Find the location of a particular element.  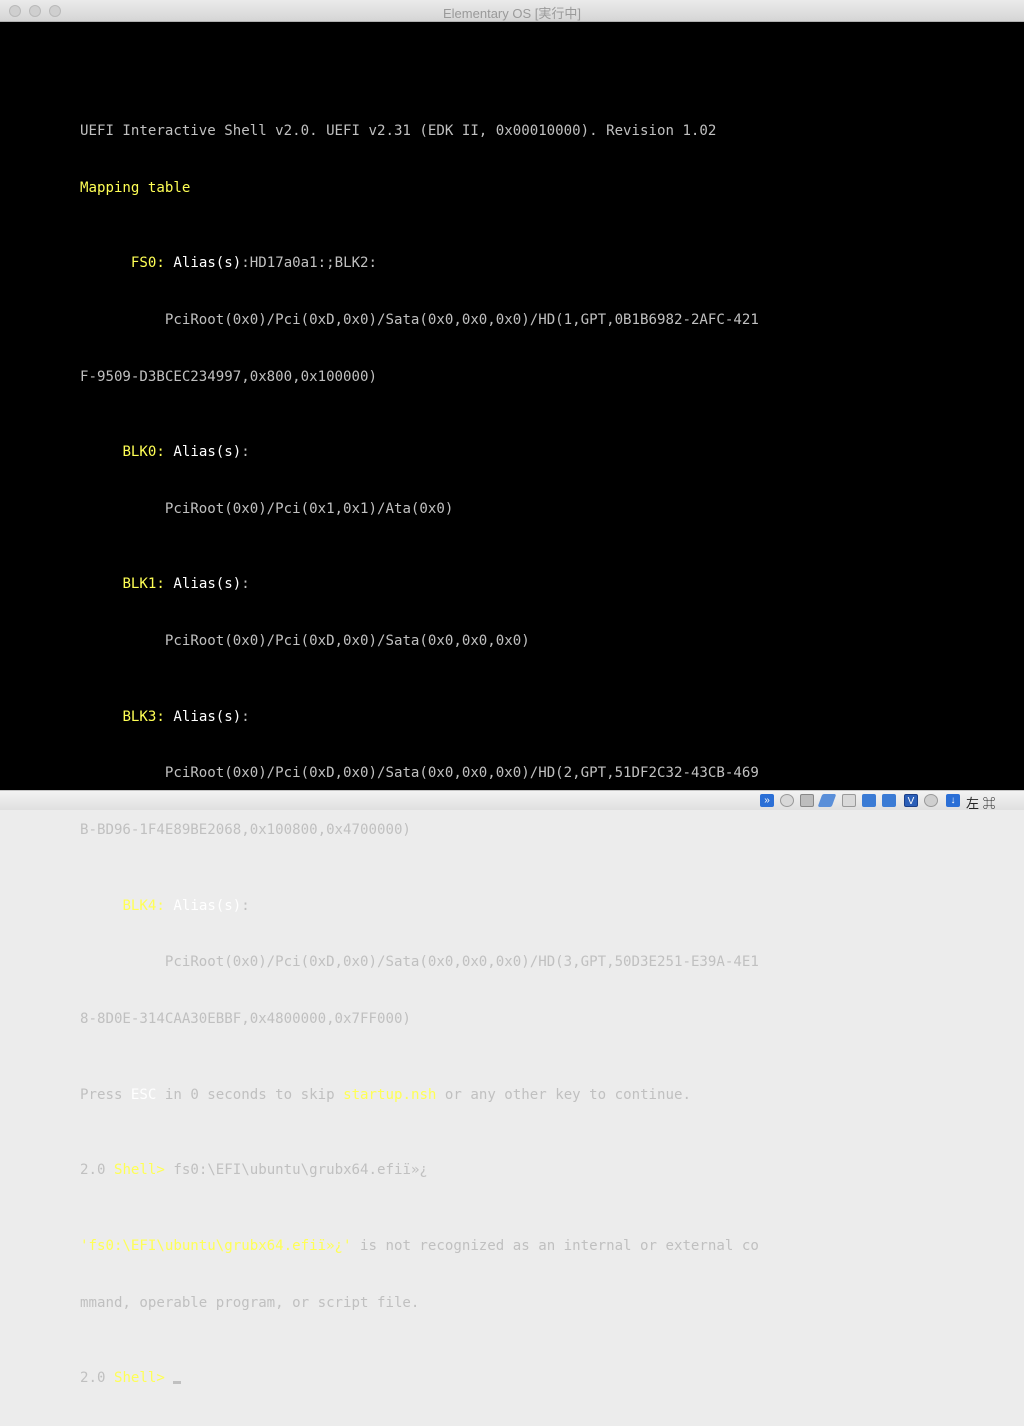

network-icon is located at coordinates (889, 800).